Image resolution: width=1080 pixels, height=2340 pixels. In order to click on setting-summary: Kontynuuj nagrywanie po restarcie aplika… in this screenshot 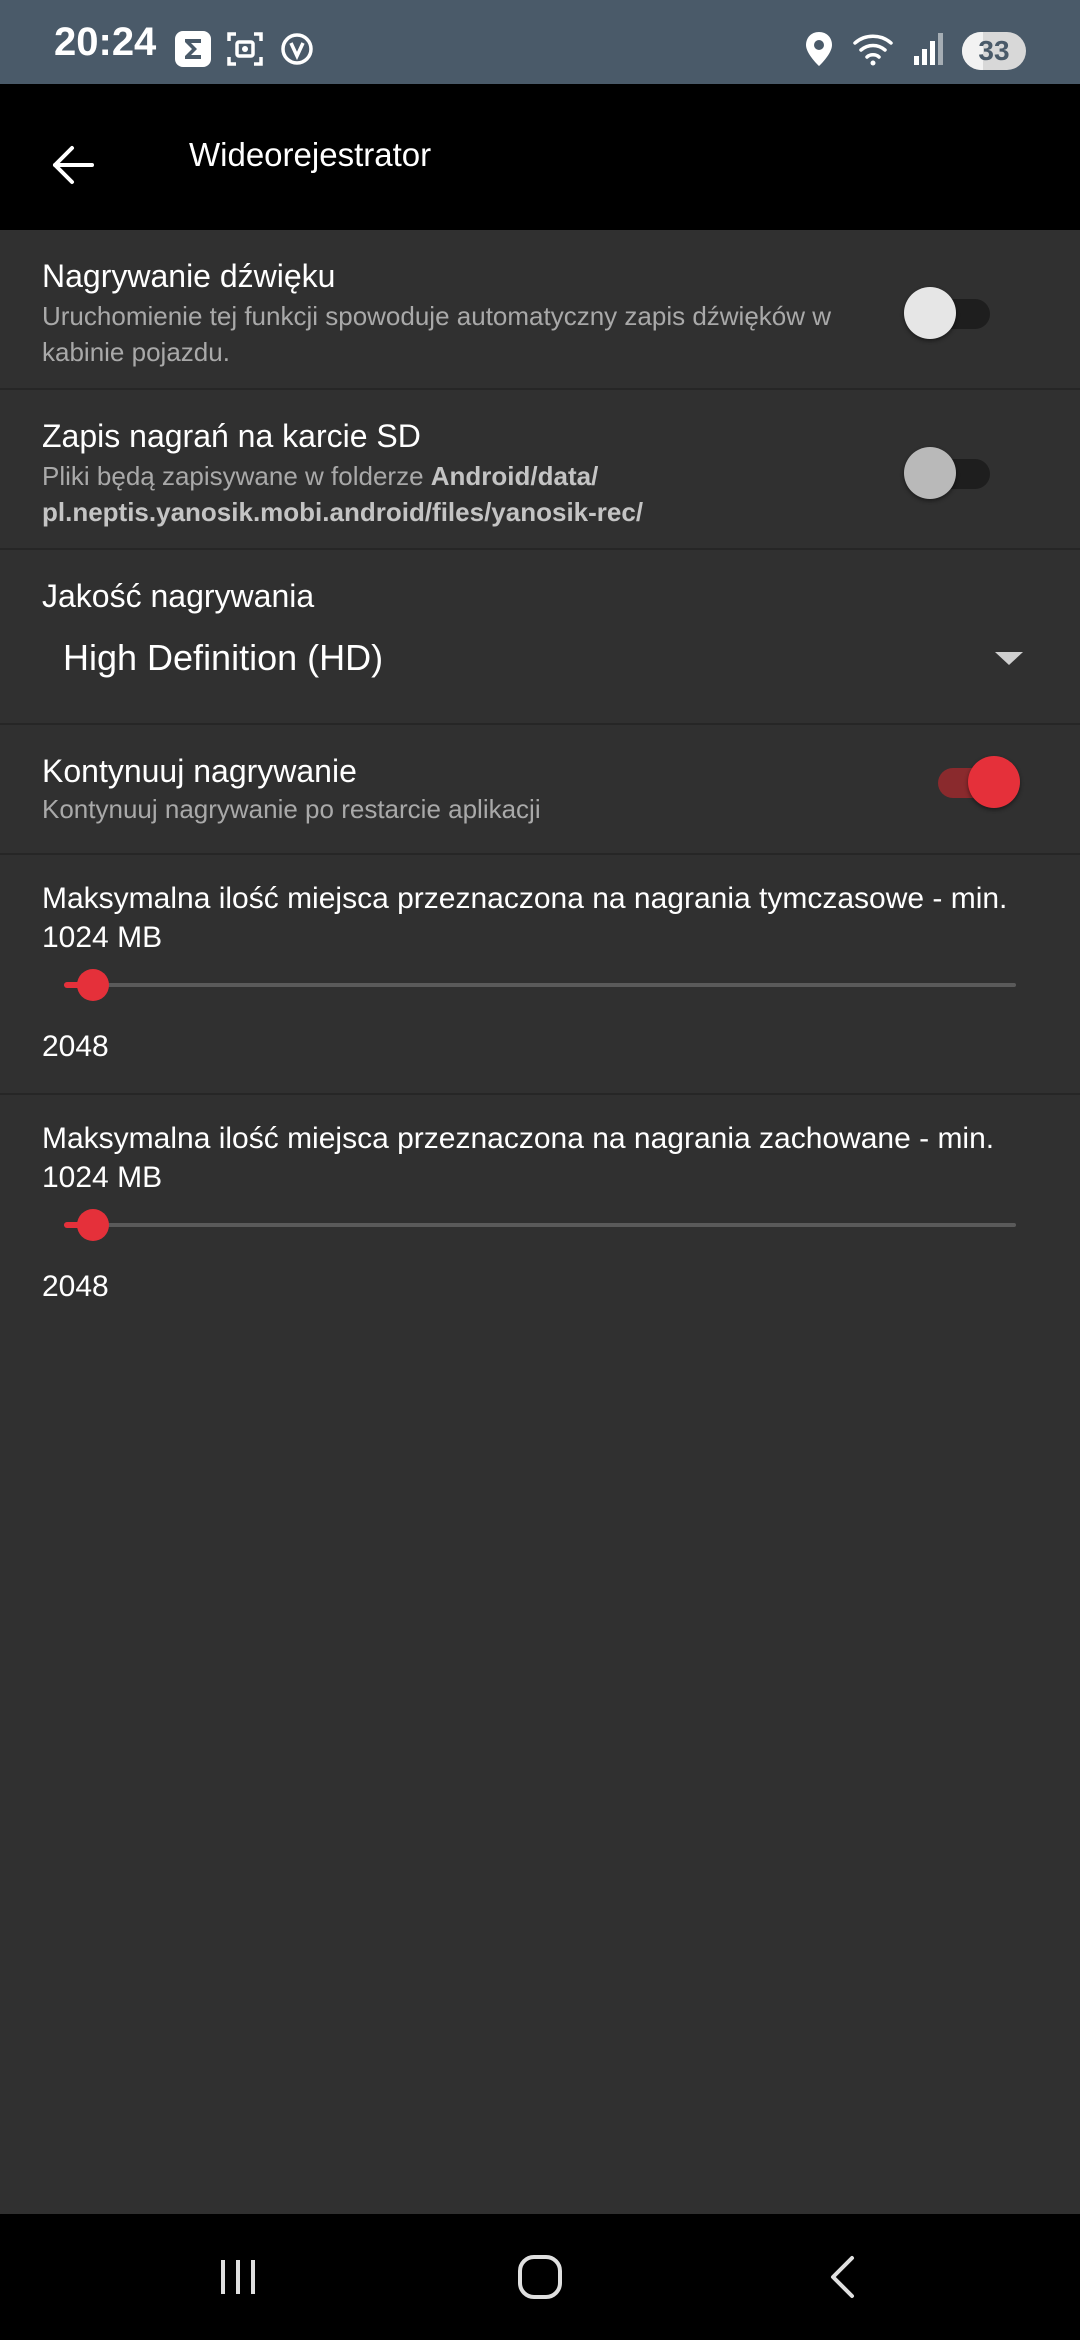, I will do `click(291, 809)`.